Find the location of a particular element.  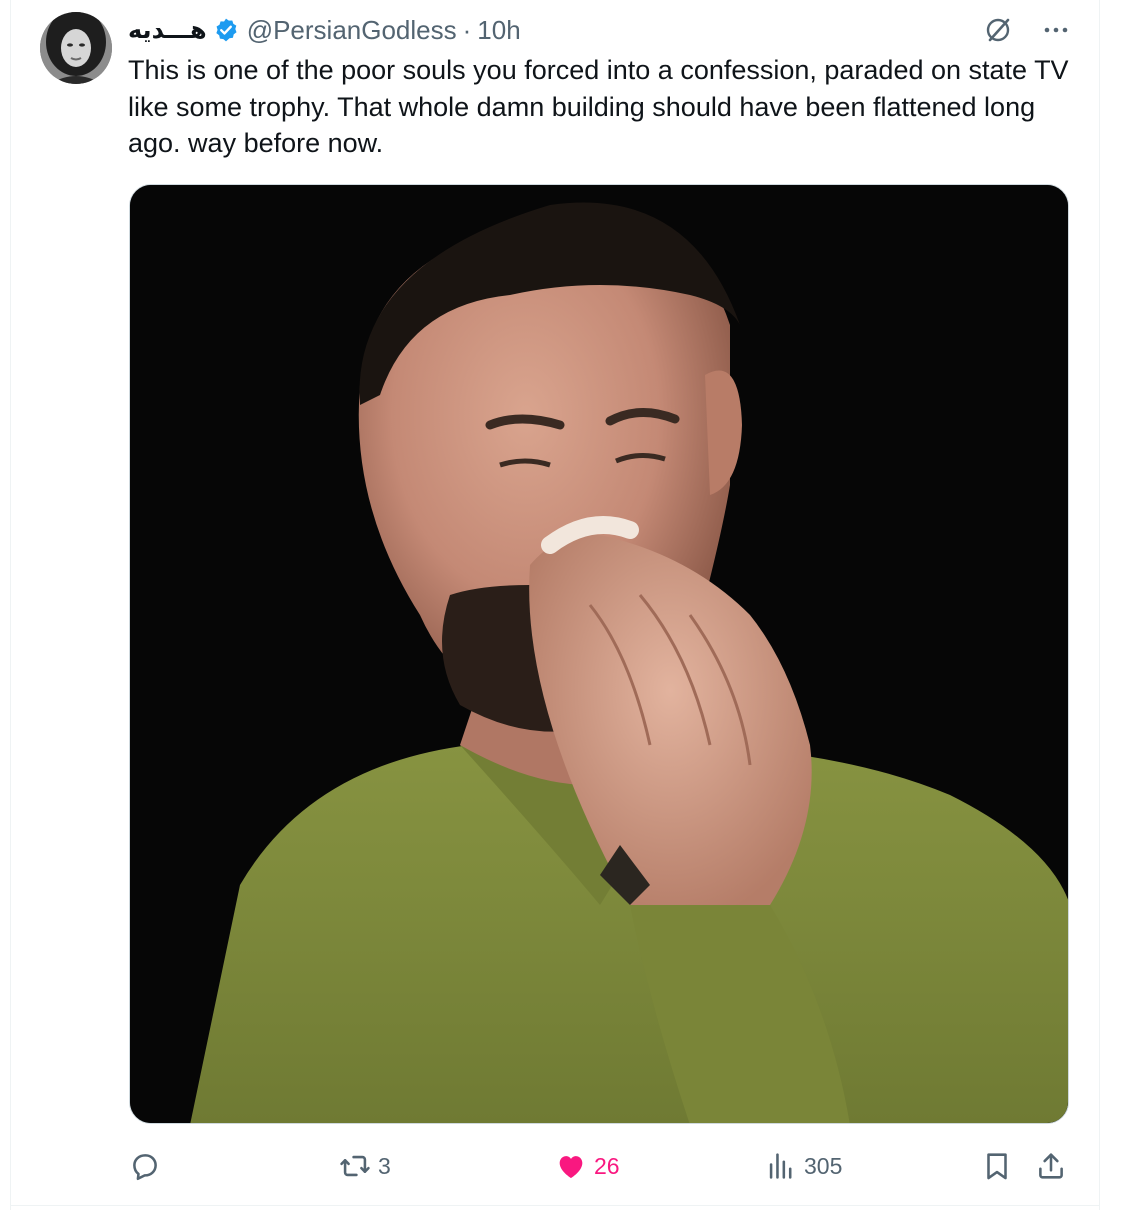

analytics-icon is located at coordinates (781, 1166).